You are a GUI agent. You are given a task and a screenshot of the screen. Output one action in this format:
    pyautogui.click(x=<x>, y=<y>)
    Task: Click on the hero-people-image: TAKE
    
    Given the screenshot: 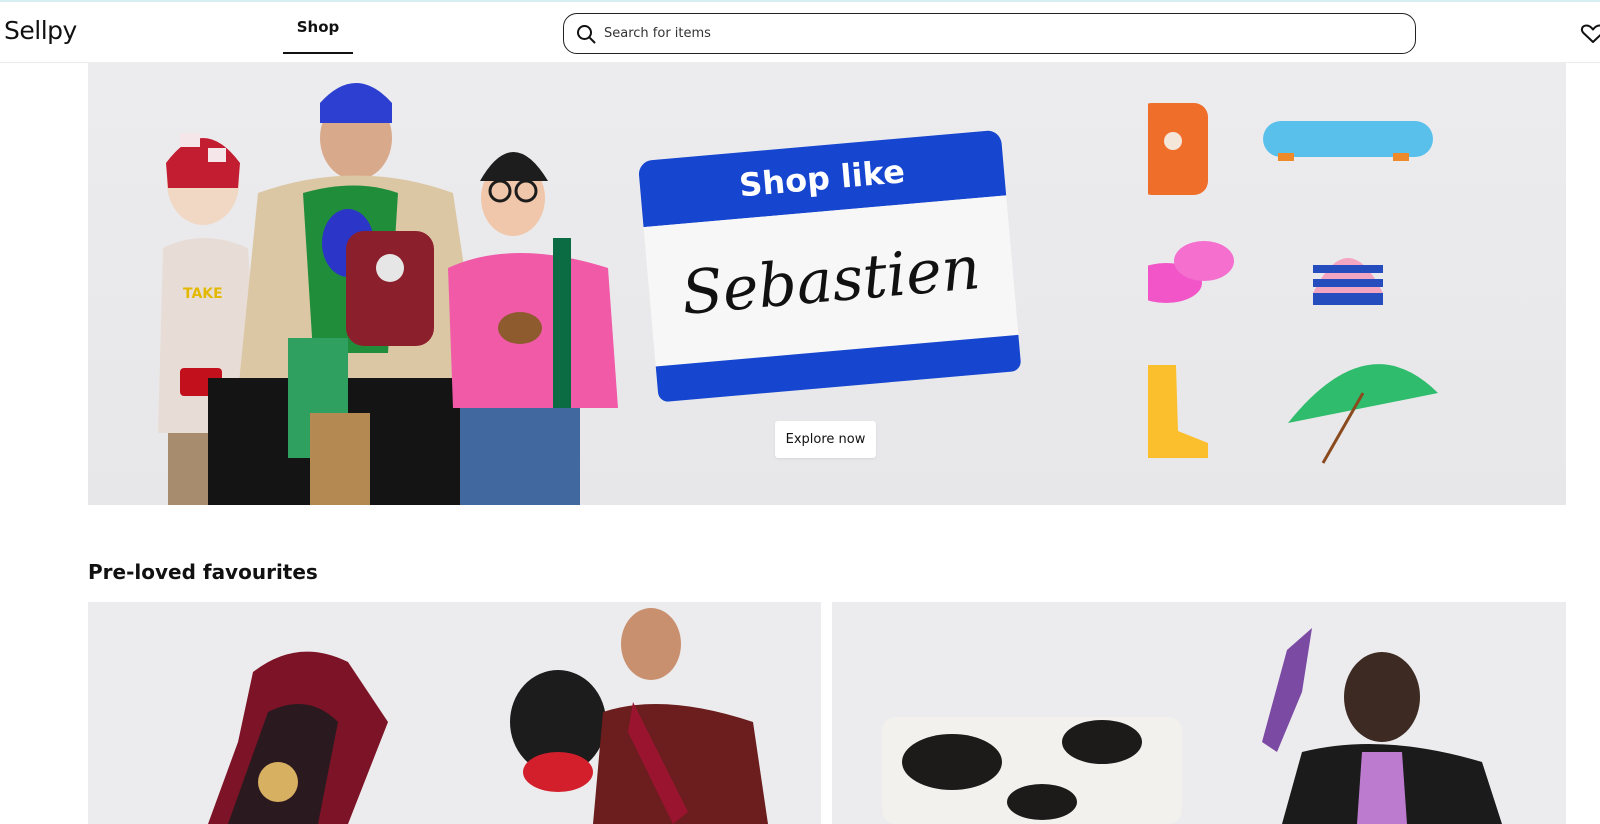 What is the action you would take?
    pyautogui.click(x=388, y=294)
    